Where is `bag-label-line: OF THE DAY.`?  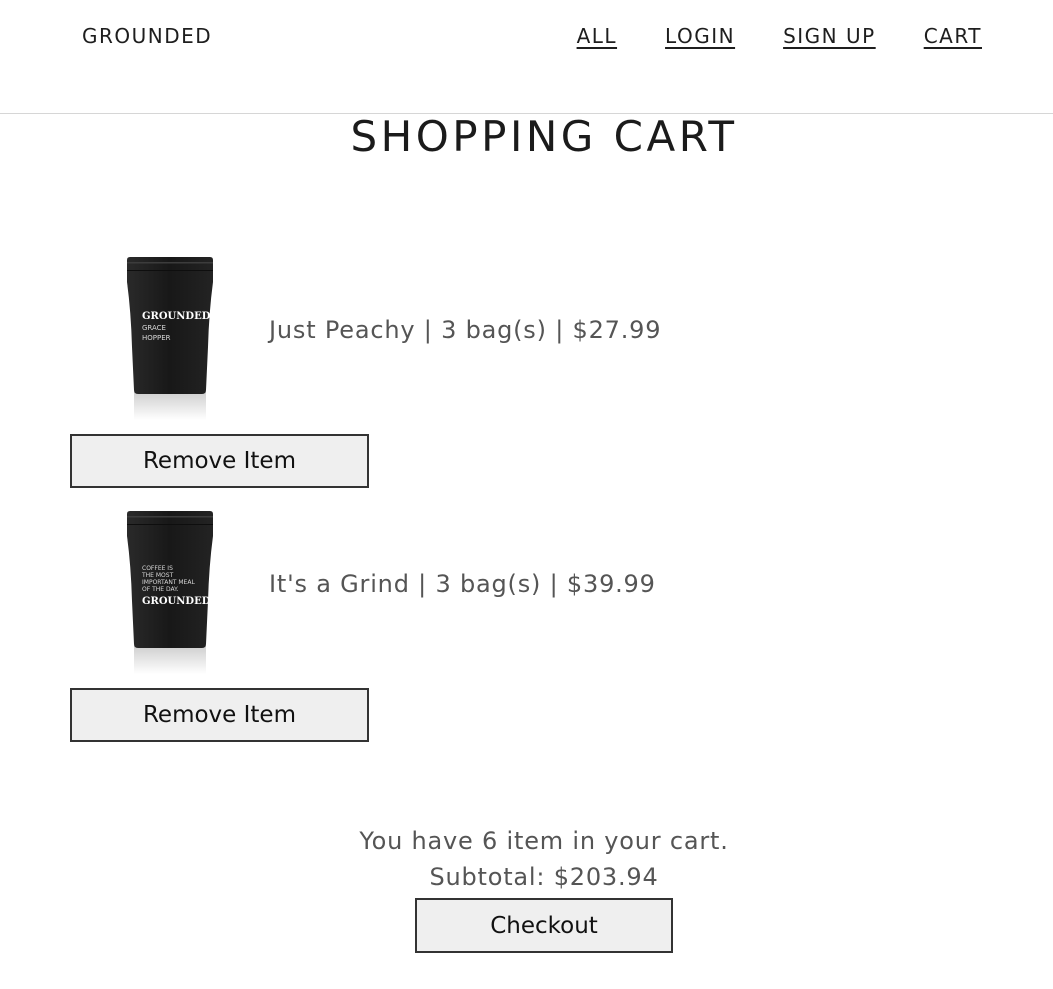
bag-label-line: OF THE DAY. is located at coordinates (160, 589).